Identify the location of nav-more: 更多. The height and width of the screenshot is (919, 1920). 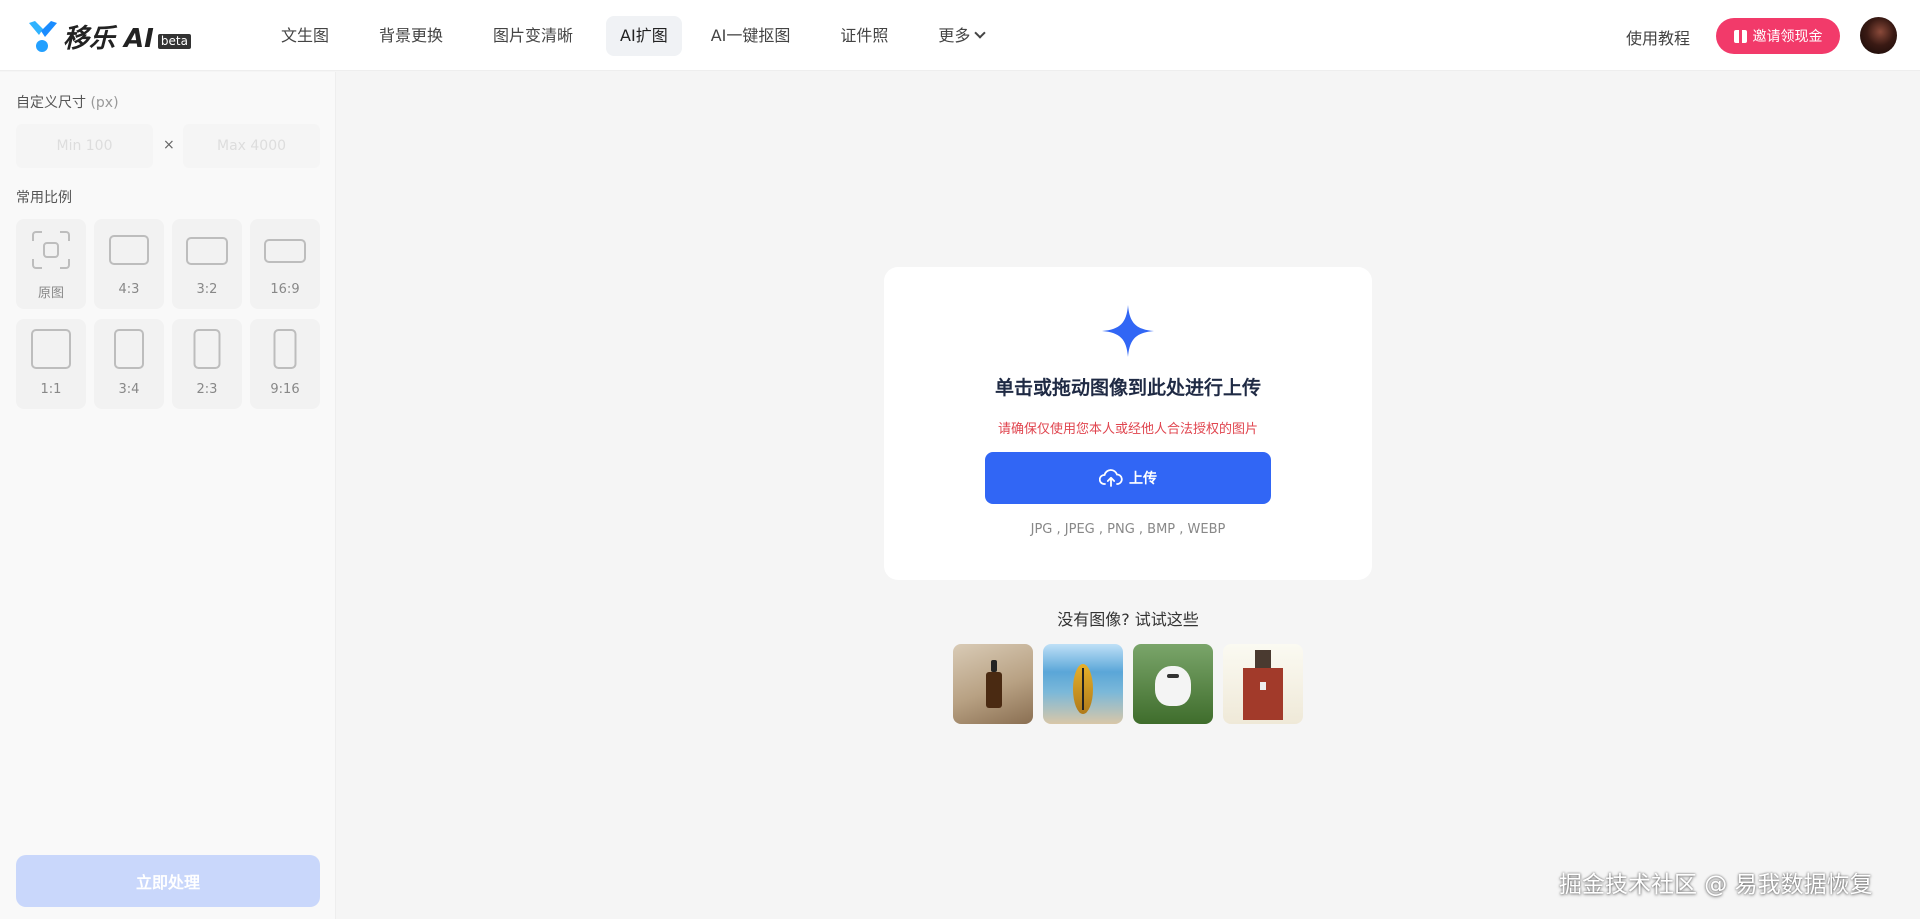
(961, 36).